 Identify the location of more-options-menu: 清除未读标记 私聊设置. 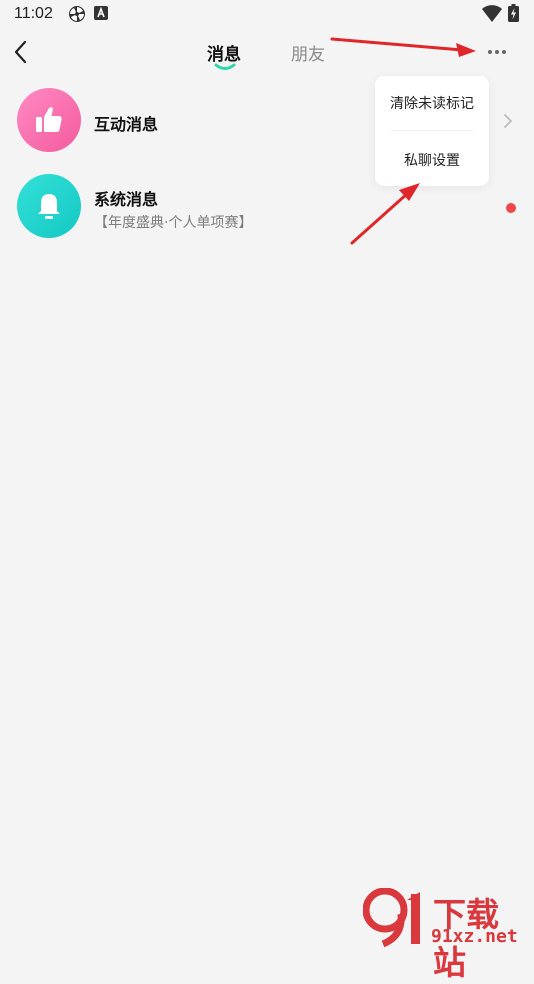
(432, 131).